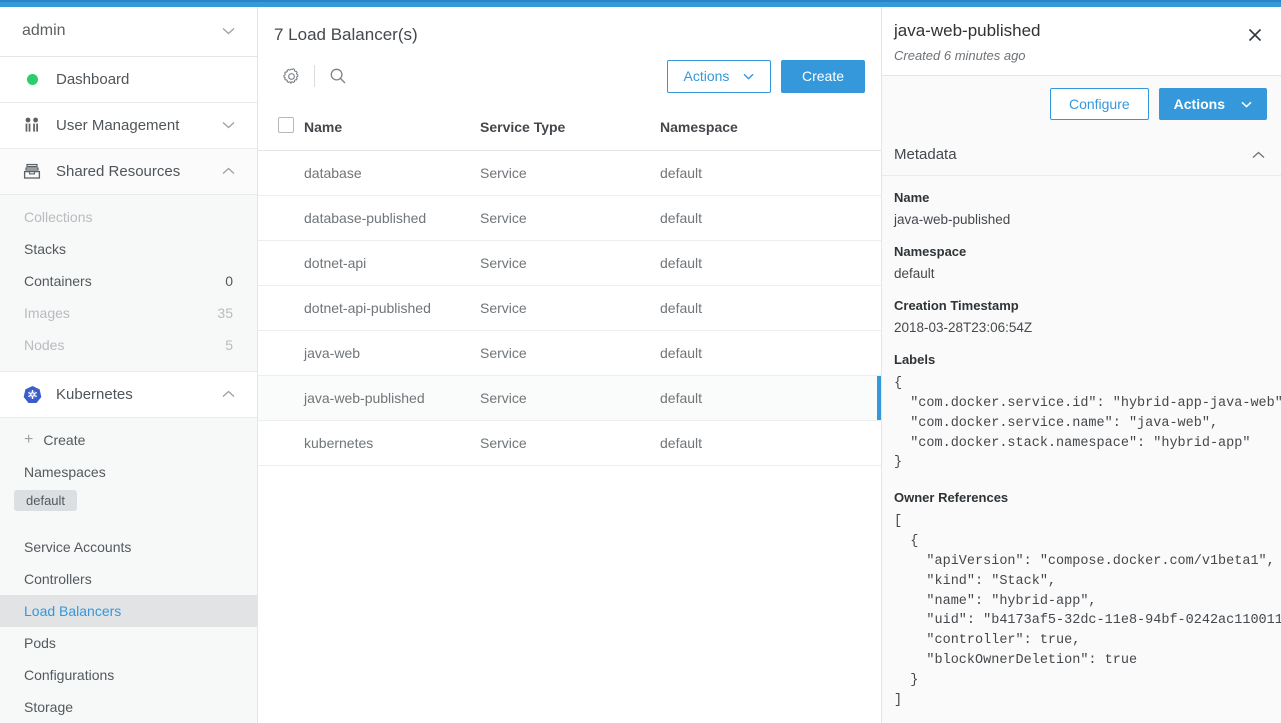 This screenshot has height=723, width=1281. I want to click on sidebar-item-namespaces: Namespaces, so click(128, 472).